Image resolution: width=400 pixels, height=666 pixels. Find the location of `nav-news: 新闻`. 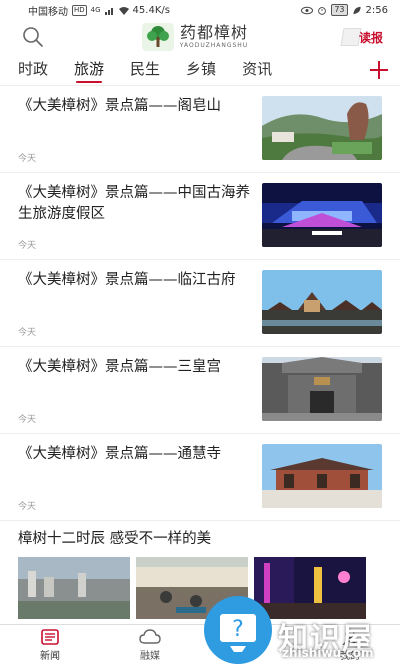

nav-news: 新闻 is located at coordinates (50, 645).